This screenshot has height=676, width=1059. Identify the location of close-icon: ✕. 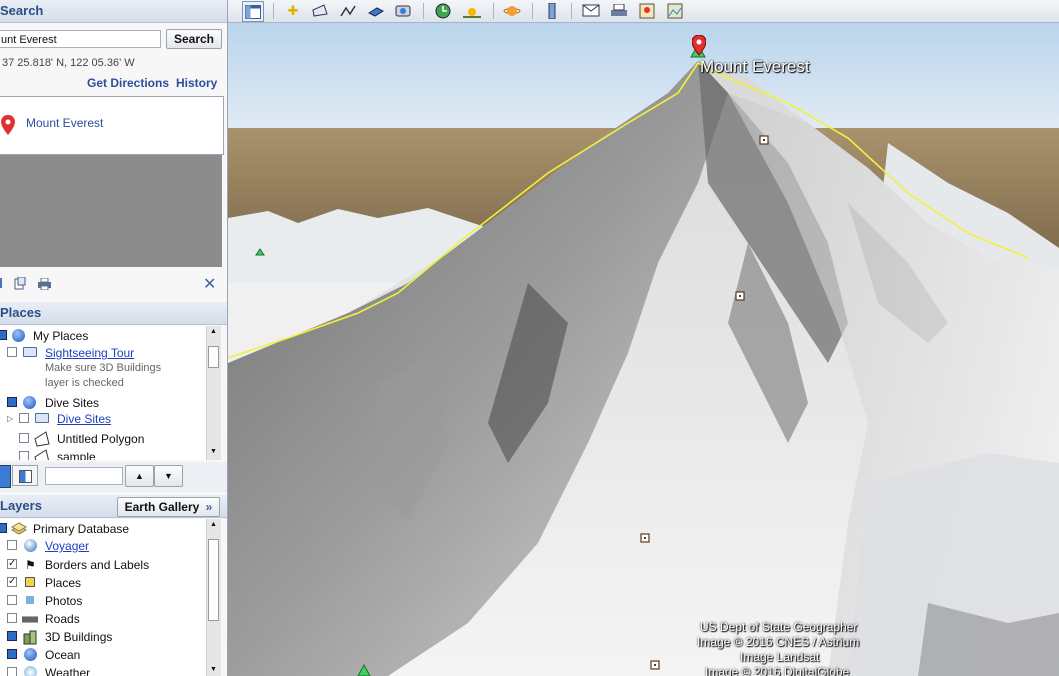
(209, 284).